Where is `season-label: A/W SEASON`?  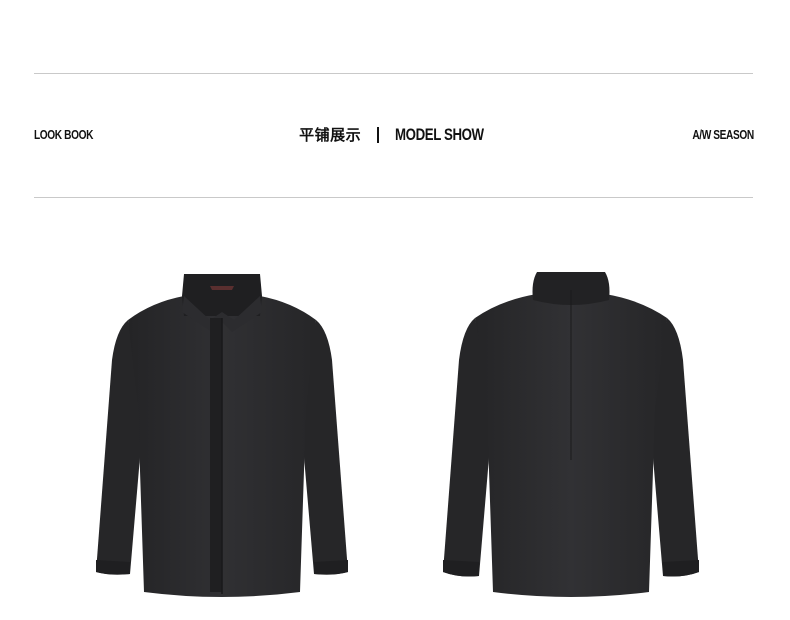
season-label: A/W SEASON is located at coordinates (723, 134).